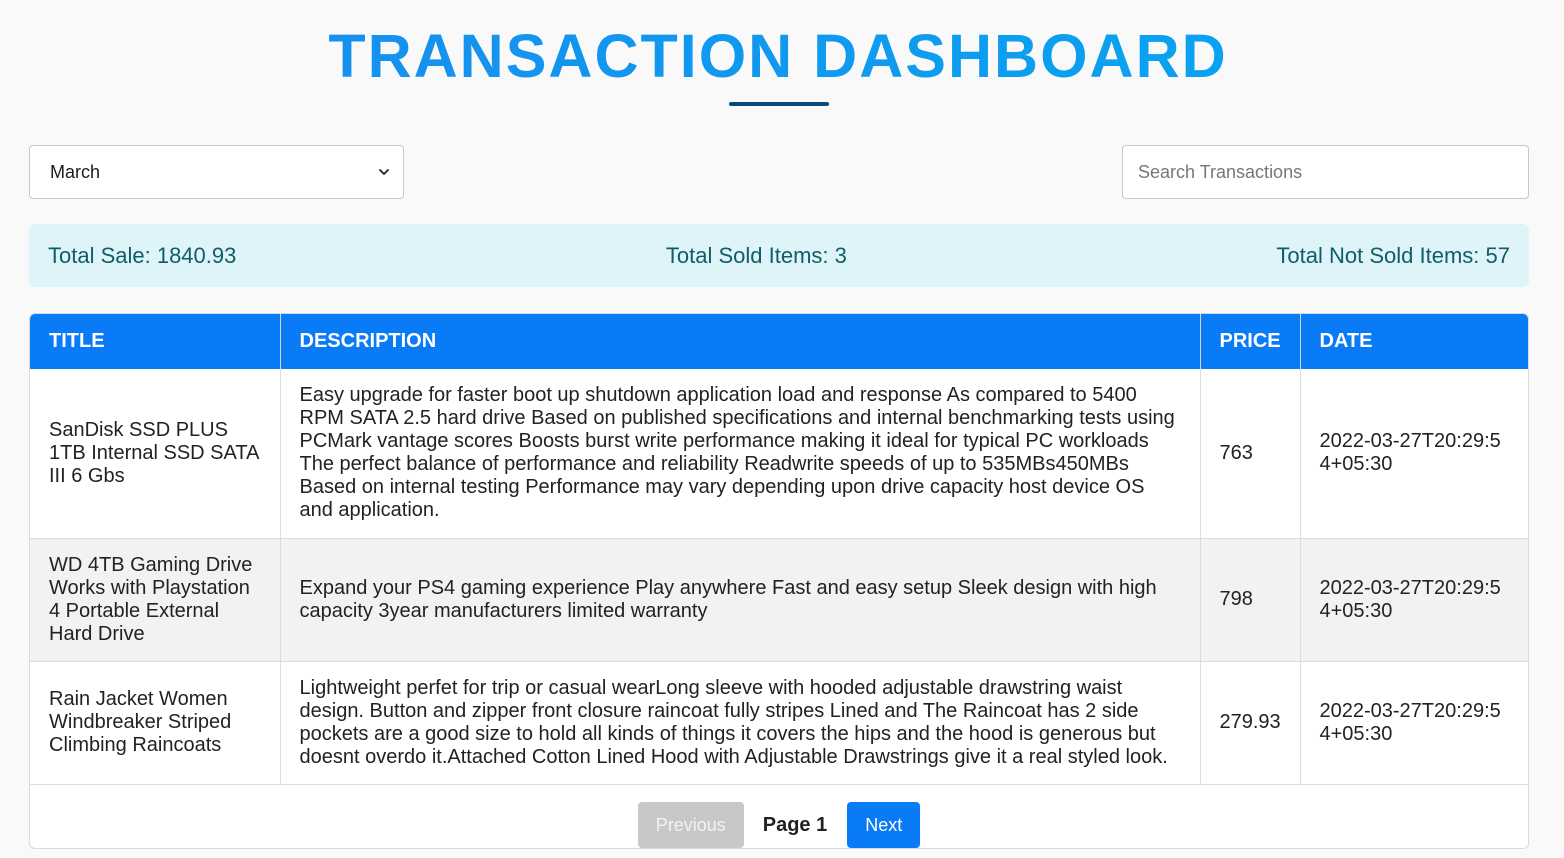  I want to click on column-header-title: TITLE, so click(155, 341).